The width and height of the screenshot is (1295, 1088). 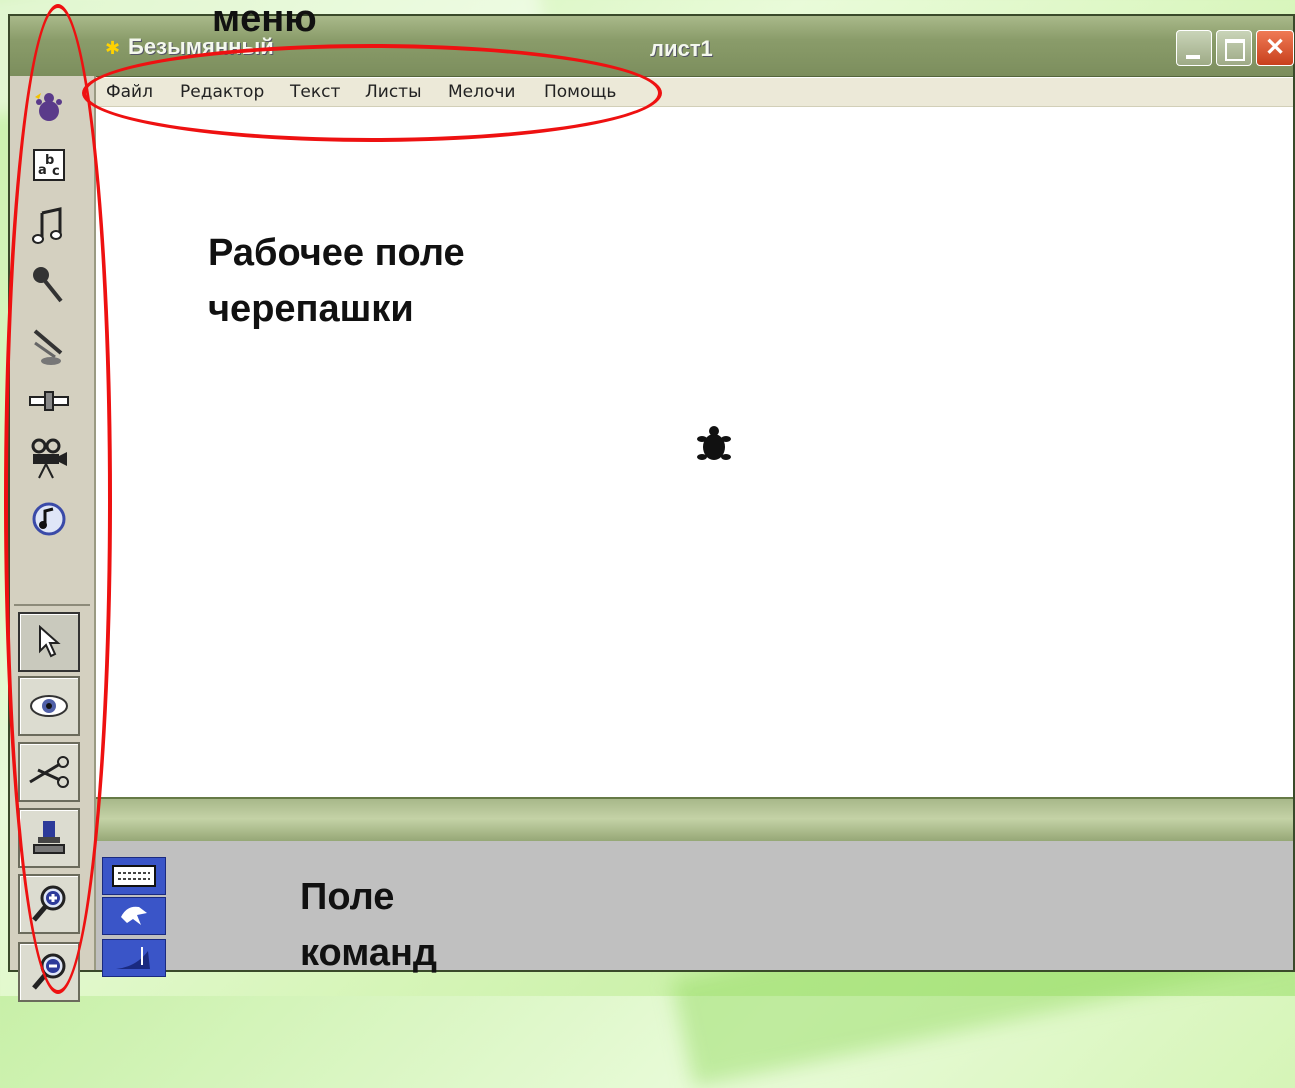 What do you see at coordinates (482, 92) in the screenshot?
I see `menu-tools: Мелочи` at bounding box center [482, 92].